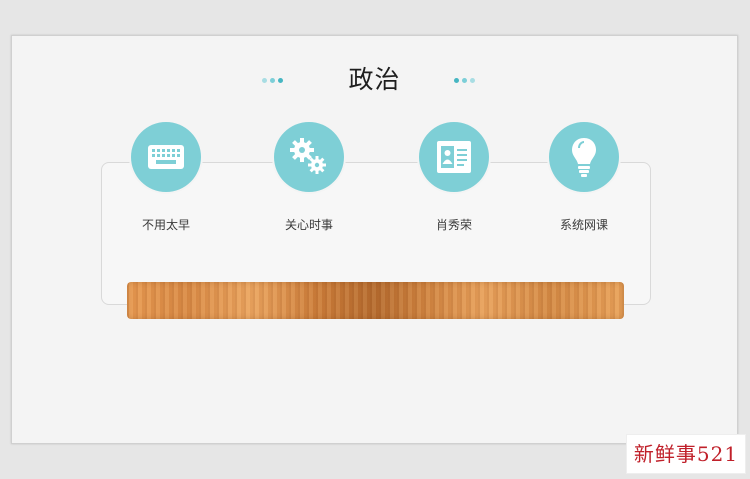 The width and height of the screenshot is (750, 479). I want to click on wood-texture-bar, so click(375, 300).